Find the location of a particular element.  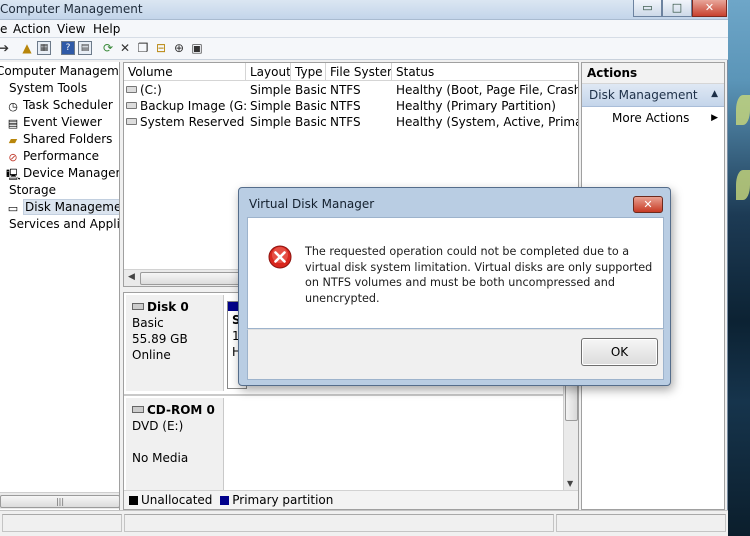

column-header-file-system: File System is located at coordinates (359, 72).